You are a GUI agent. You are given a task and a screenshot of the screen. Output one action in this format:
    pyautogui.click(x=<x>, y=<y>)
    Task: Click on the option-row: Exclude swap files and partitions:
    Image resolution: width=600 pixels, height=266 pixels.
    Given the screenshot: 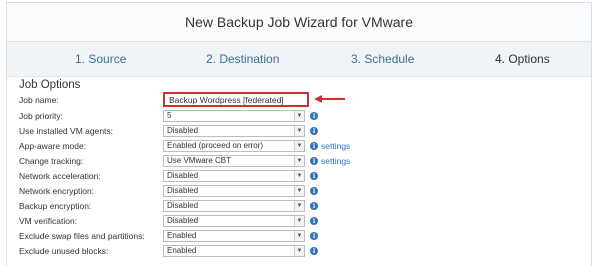 What is the action you would take?
    pyautogui.click(x=91, y=236)
    